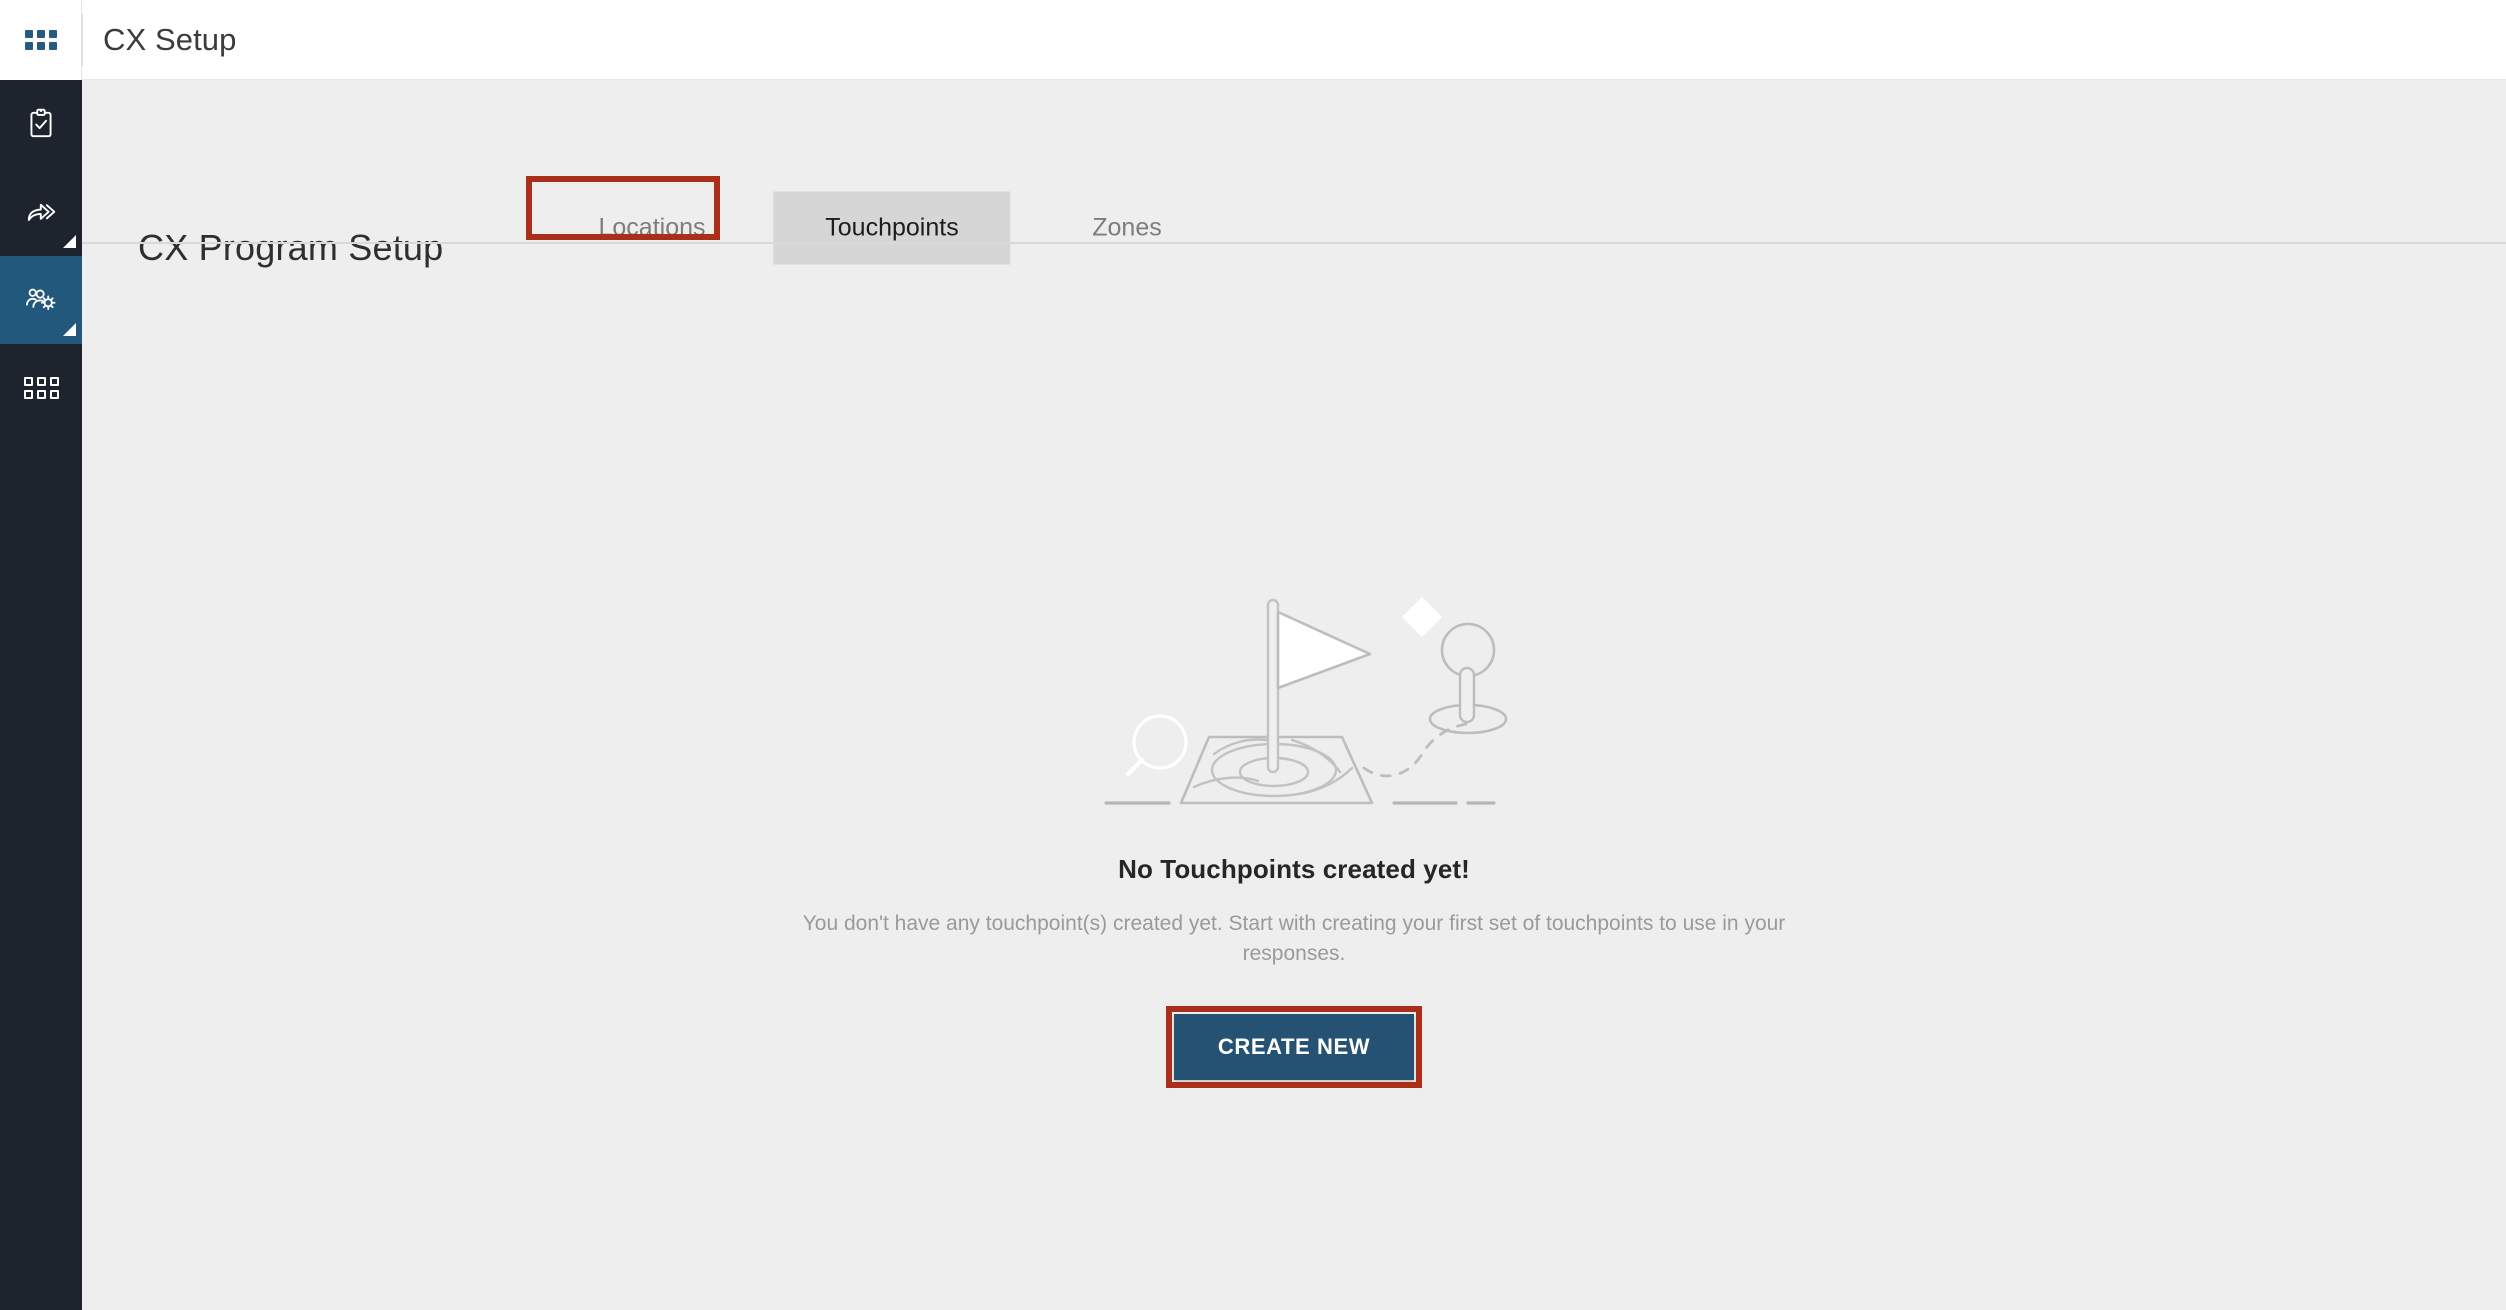 This screenshot has height=1310, width=2506. I want to click on sidebar-item-distribute, so click(41, 212).